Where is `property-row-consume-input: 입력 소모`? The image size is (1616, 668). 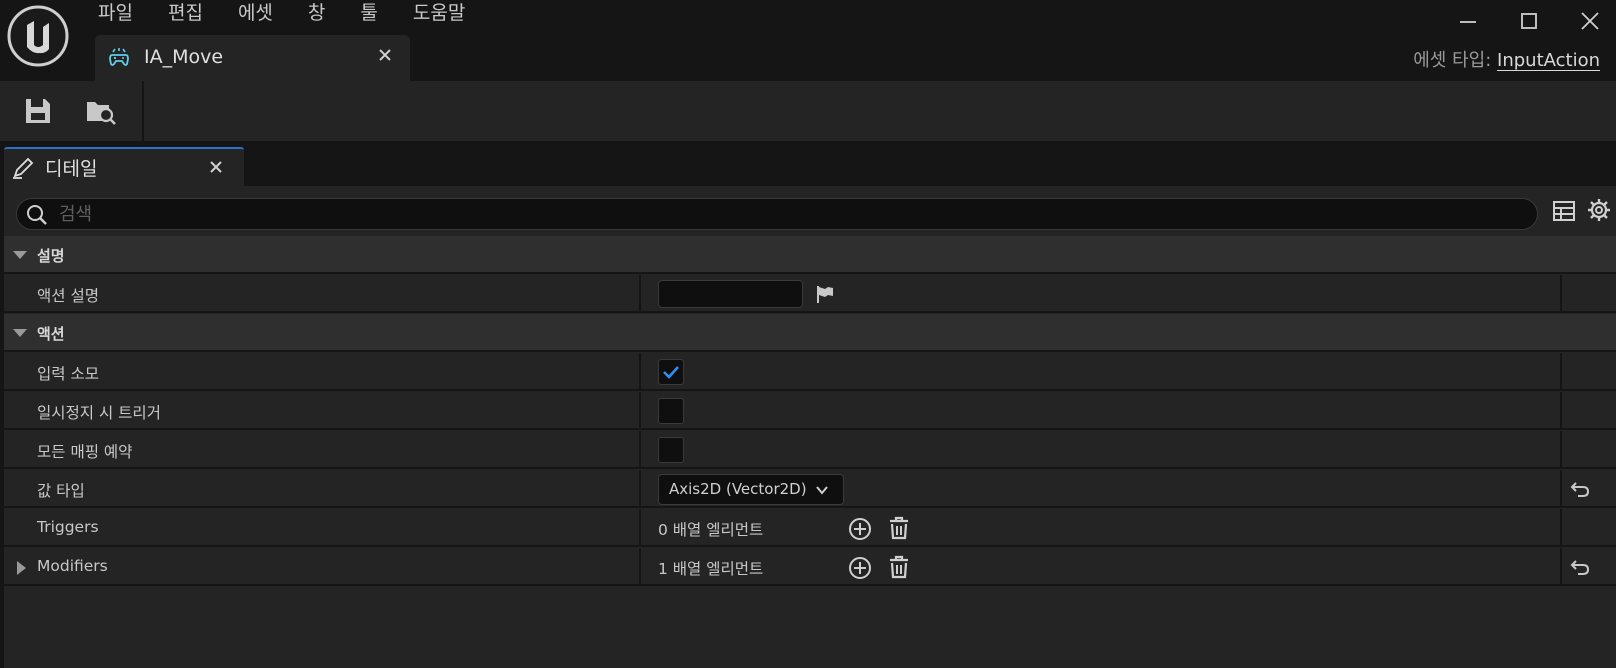 property-row-consume-input: 입력 소모 is located at coordinates (810, 372).